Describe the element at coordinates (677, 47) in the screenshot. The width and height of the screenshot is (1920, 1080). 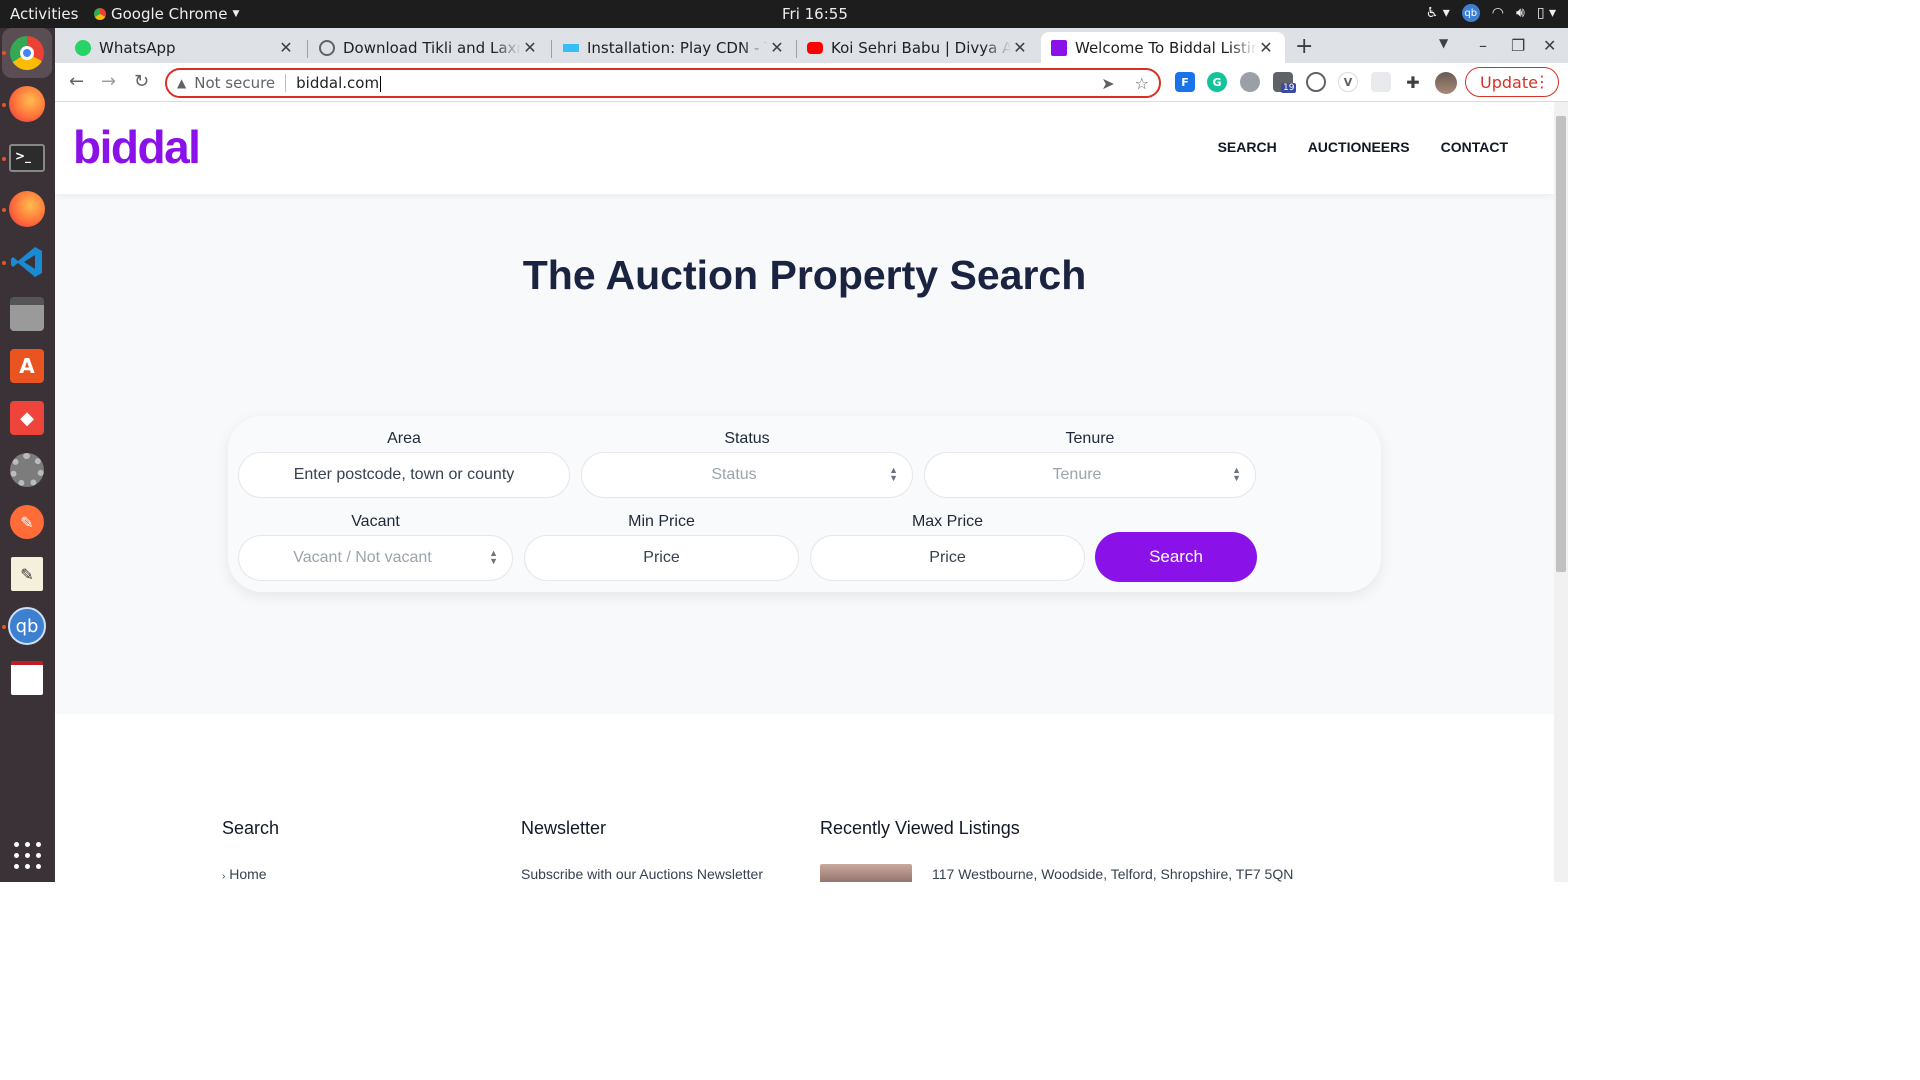
I see `tab-title: Installation: Play CDN - Ta` at that location.